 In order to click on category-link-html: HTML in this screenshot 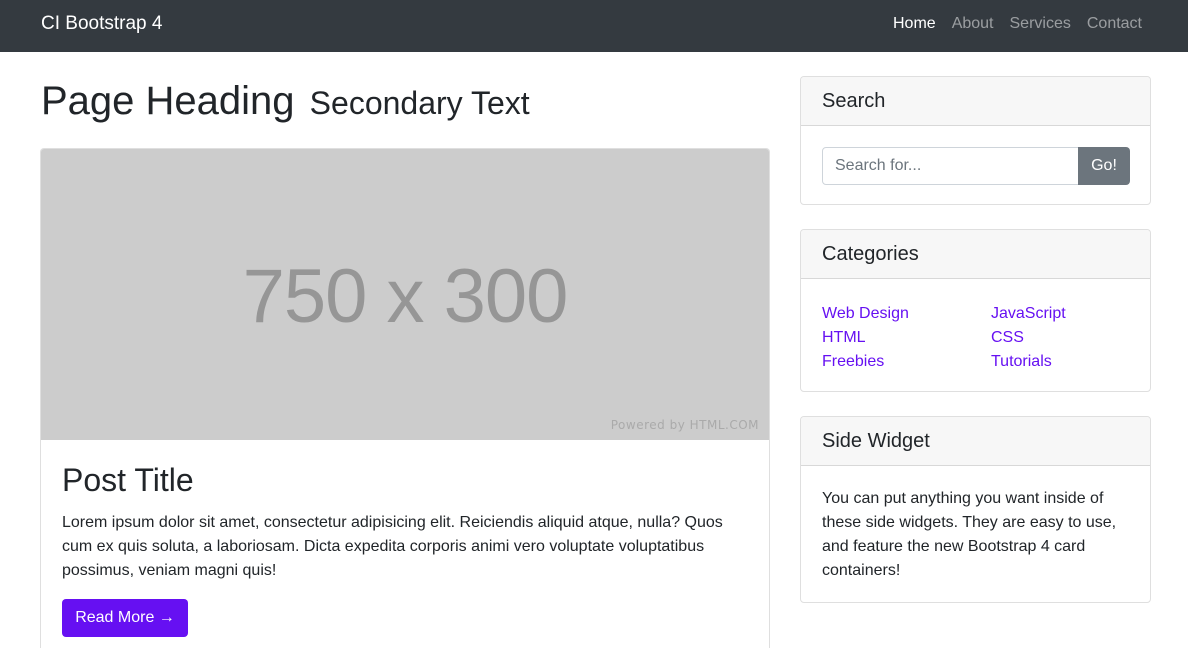, I will do `click(865, 338)`.